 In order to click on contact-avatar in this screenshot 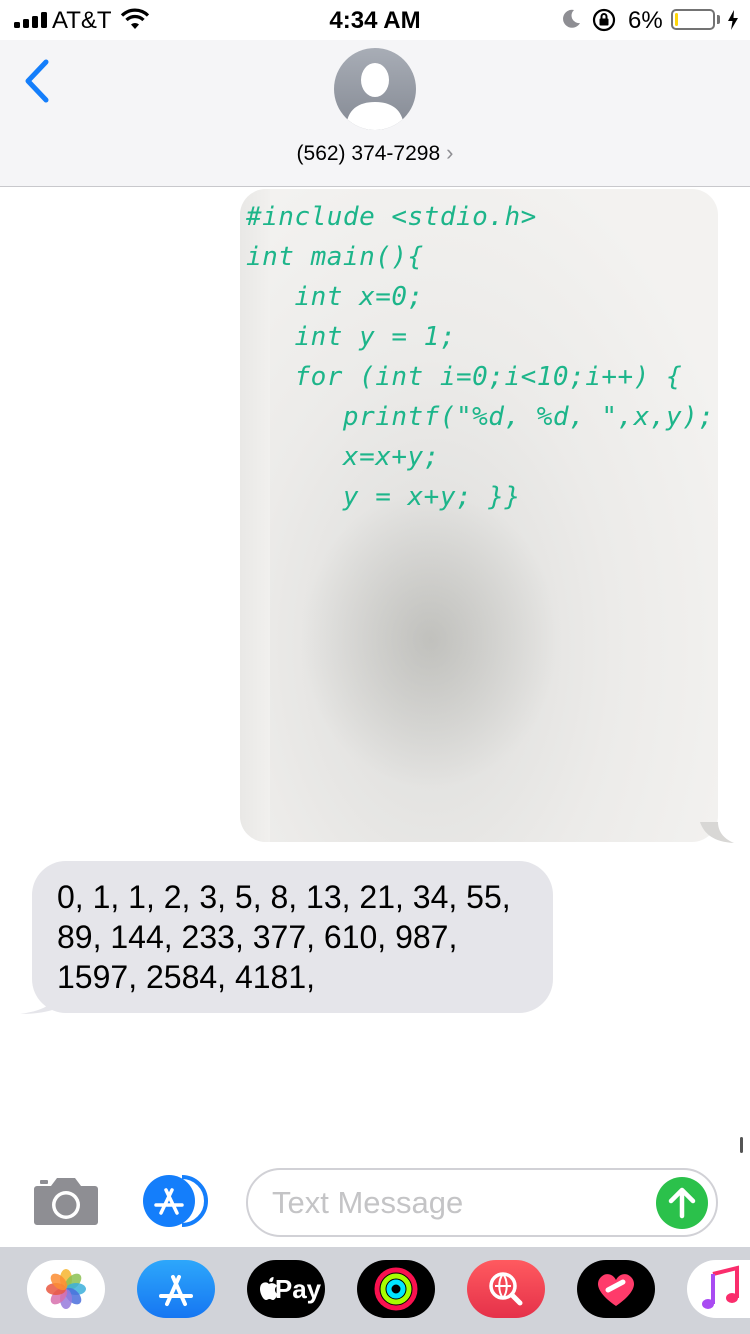, I will do `click(375, 89)`.